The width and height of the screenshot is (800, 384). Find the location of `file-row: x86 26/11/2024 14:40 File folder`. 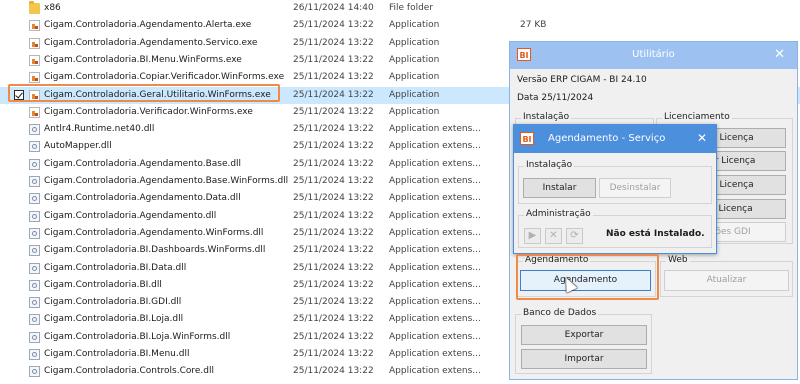

file-row: x86 26/11/2024 14:40 File folder is located at coordinates (400, 8).